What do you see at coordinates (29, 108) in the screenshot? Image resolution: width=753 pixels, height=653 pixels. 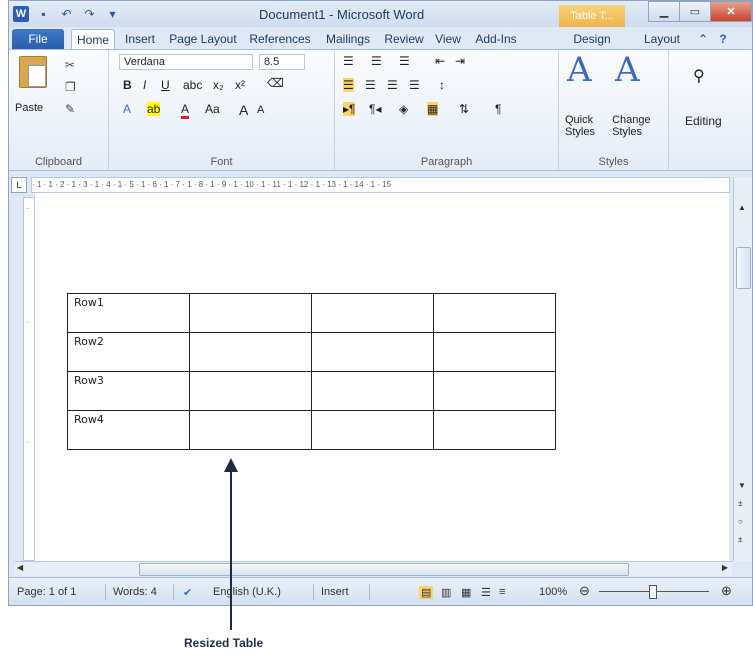 I see `paste-button: Paste` at bounding box center [29, 108].